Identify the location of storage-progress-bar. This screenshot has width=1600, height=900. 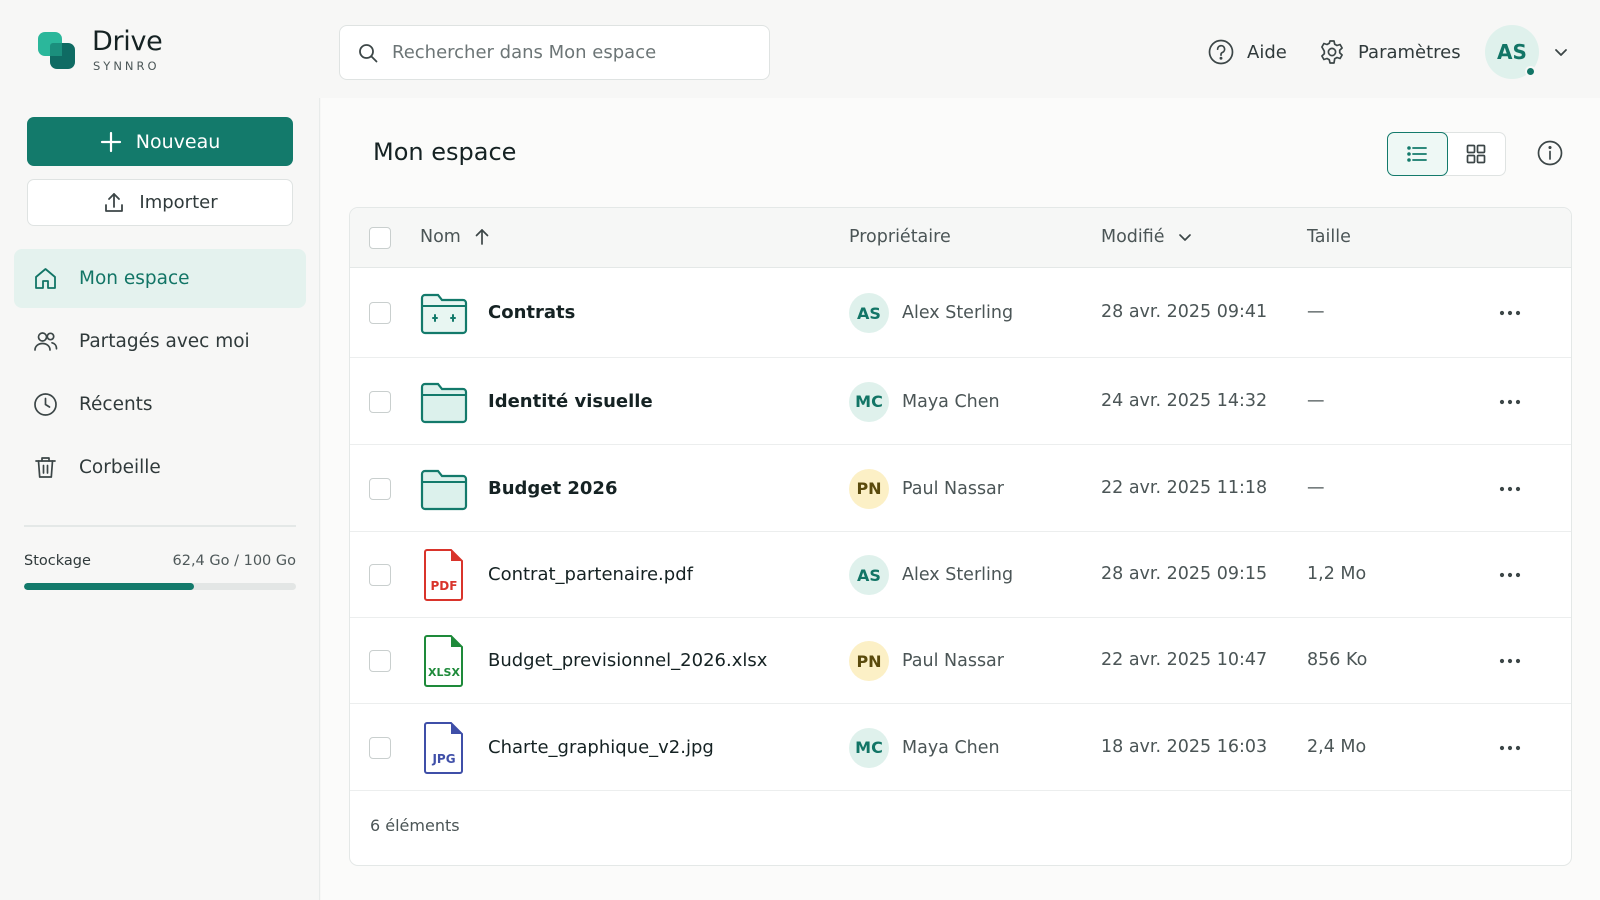
(160, 586).